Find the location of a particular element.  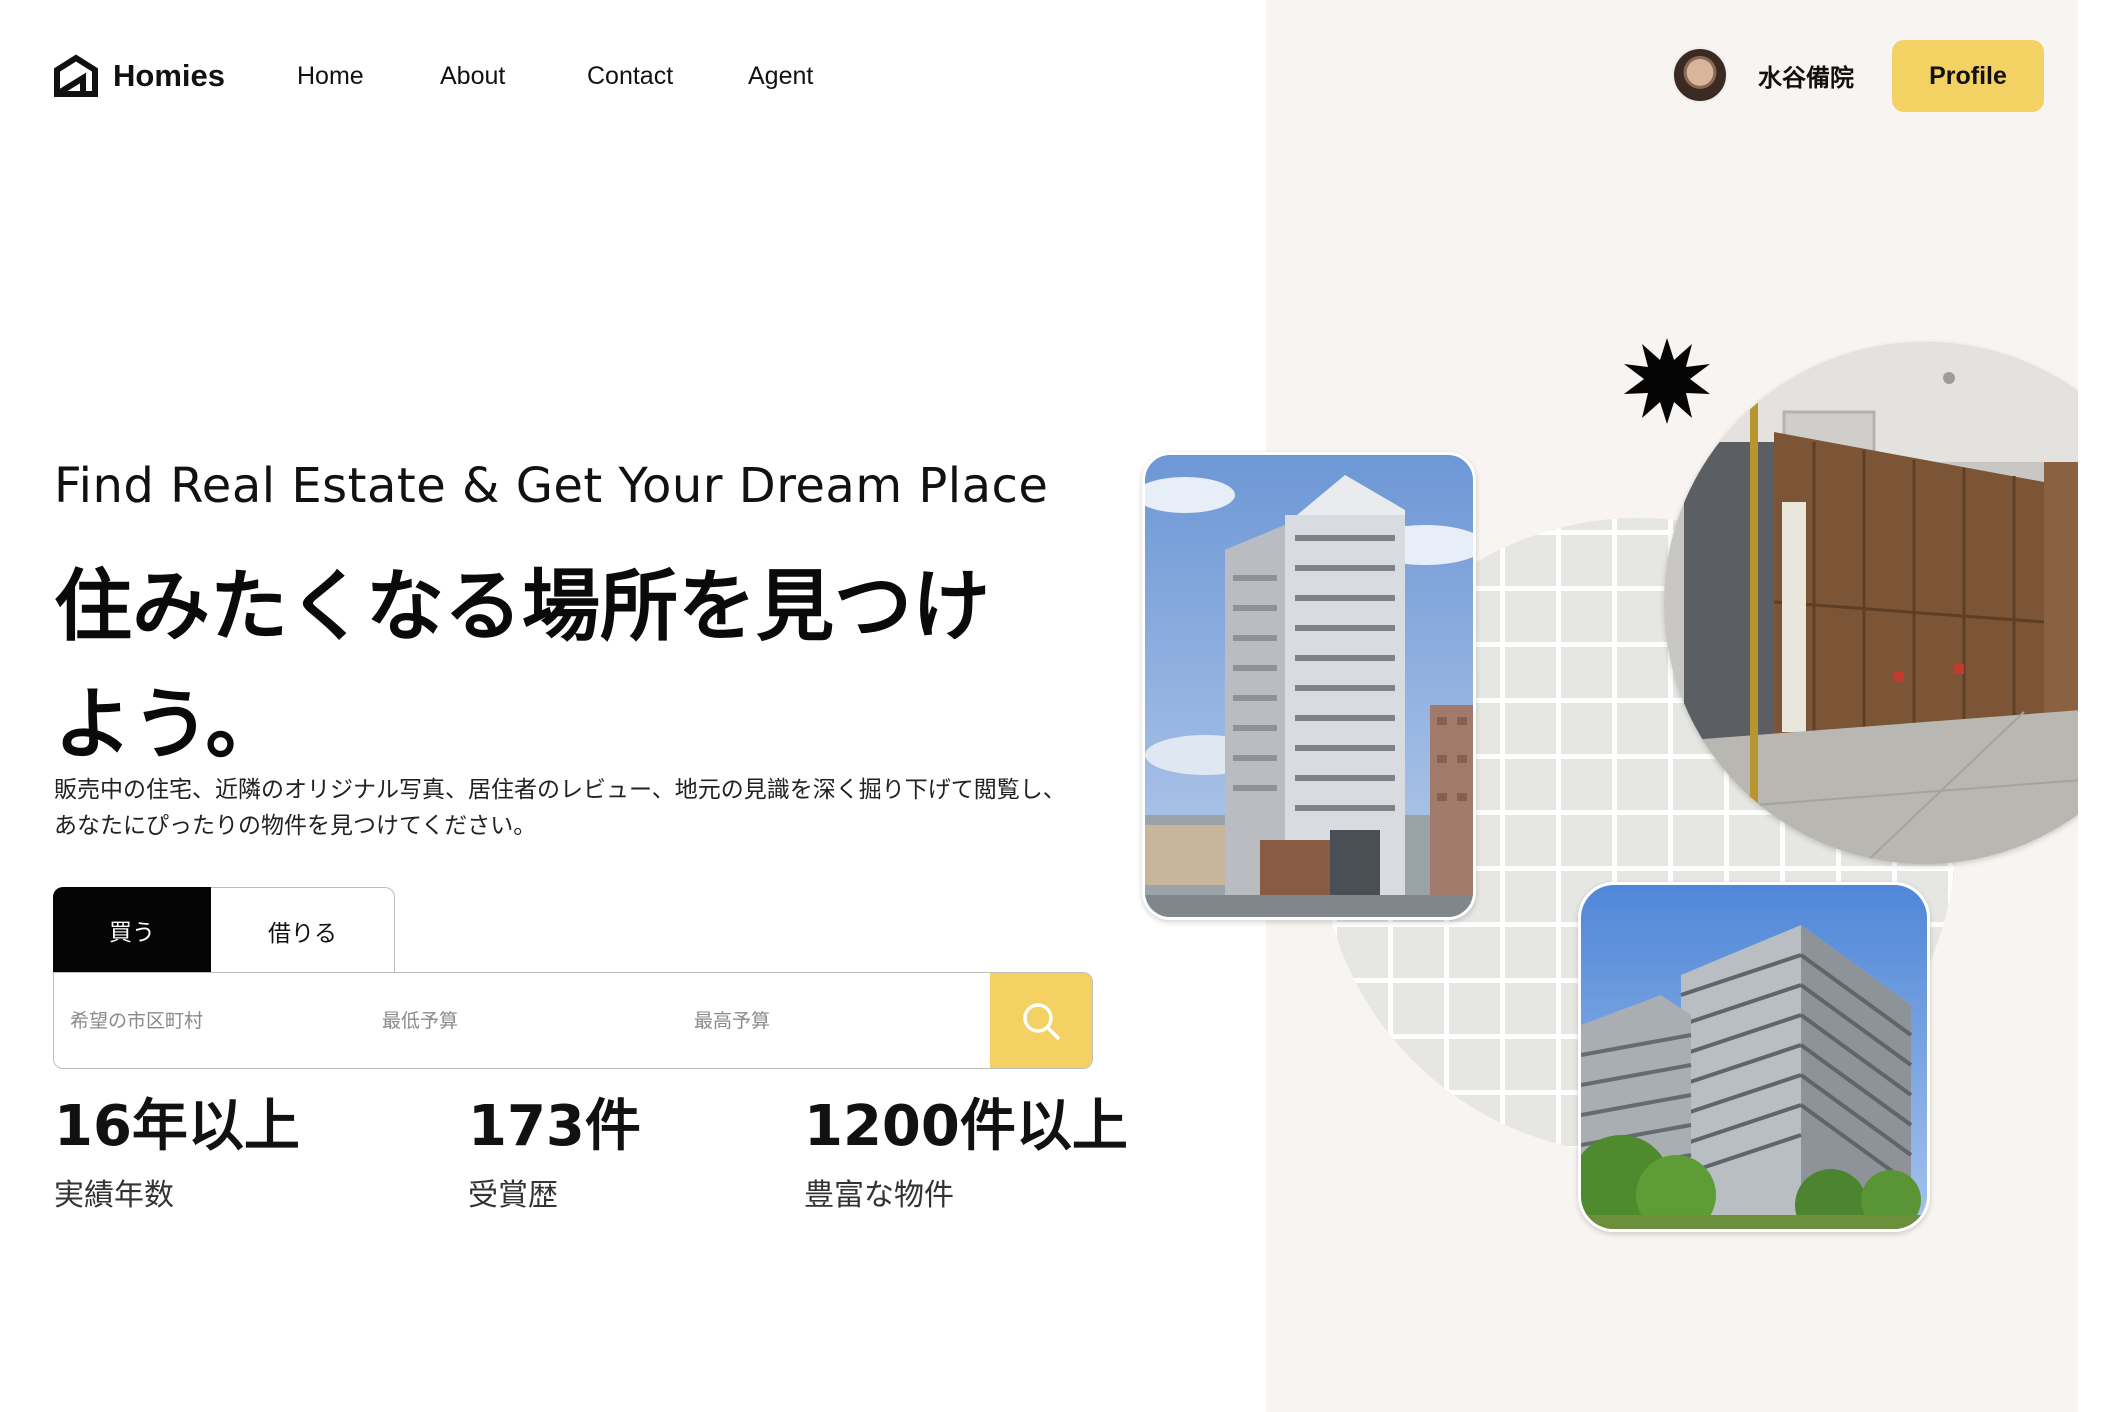

brand-name: Homies is located at coordinates (169, 75).